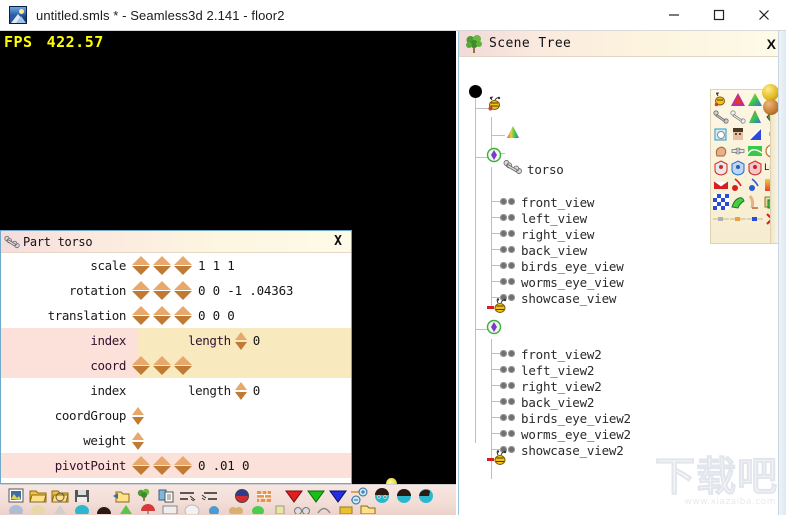 The width and height of the screenshot is (786, 515). What do you see at coordinates (550, 354) in the screenshot?
I see `tree-item-front-view2: front_view2` at bounding box center [550, 354].